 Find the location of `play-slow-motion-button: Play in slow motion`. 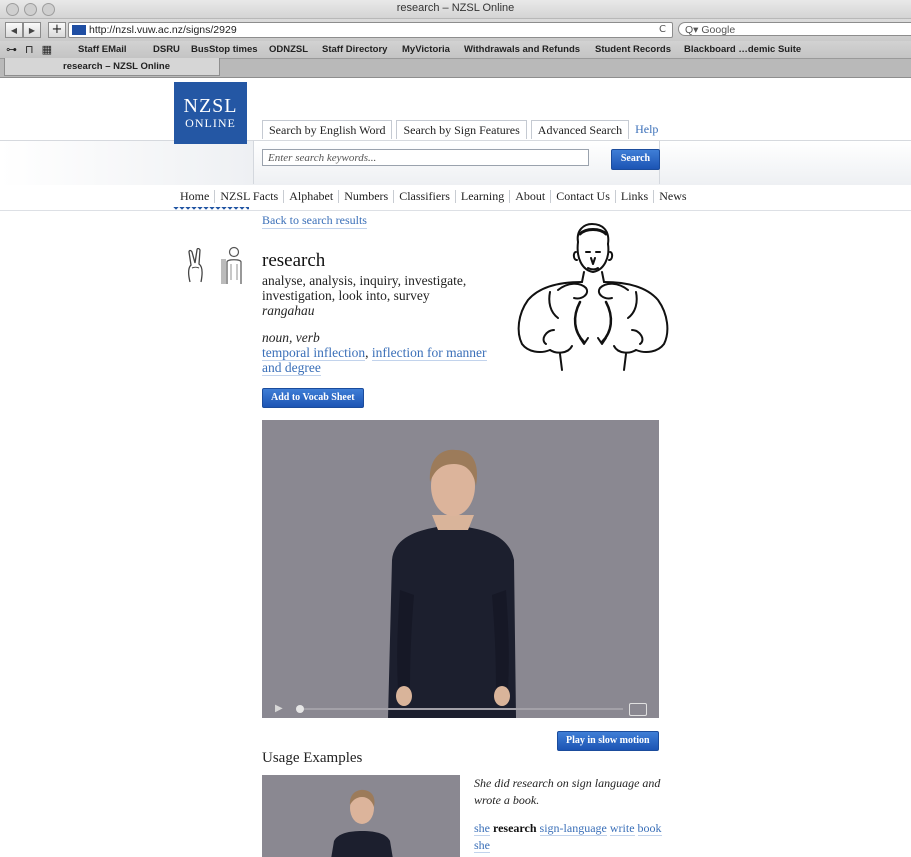

play-slow-motion-button: Play in slow motion is located at coordinates (608, 741).